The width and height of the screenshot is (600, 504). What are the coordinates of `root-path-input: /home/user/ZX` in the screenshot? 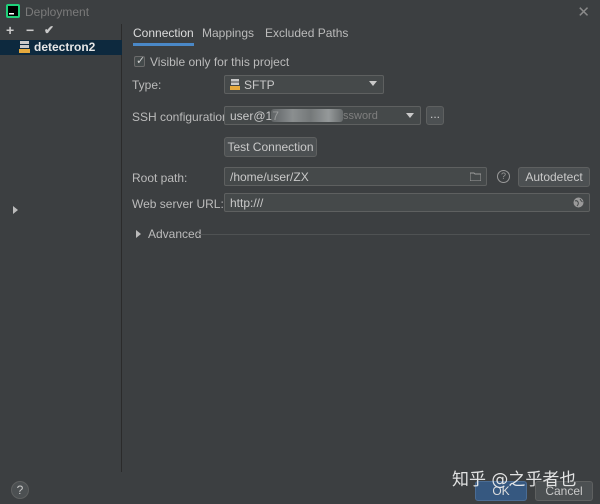 It's located at (355, 176).